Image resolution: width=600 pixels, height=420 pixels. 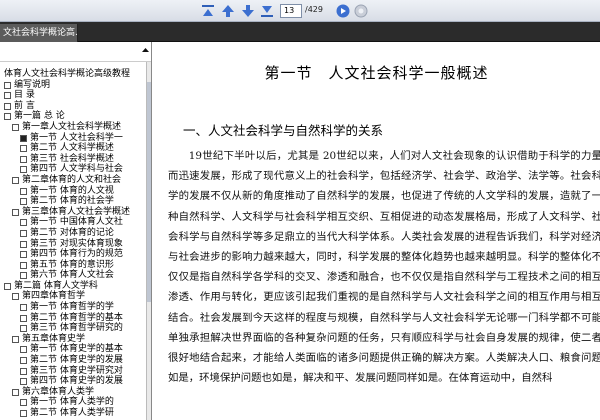 I want to click on bookmark-item: 体育人文社会科学概论高级教程, so click(x=73, y=74).